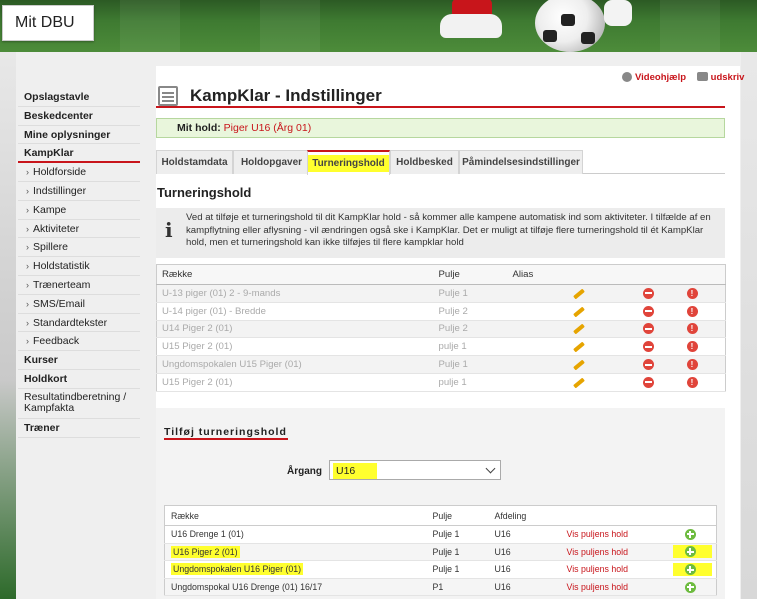 The height and width of the screenshot is (599, 757). I want to click on sidebar-item-label: Aktiviteter, so click(56, 228).